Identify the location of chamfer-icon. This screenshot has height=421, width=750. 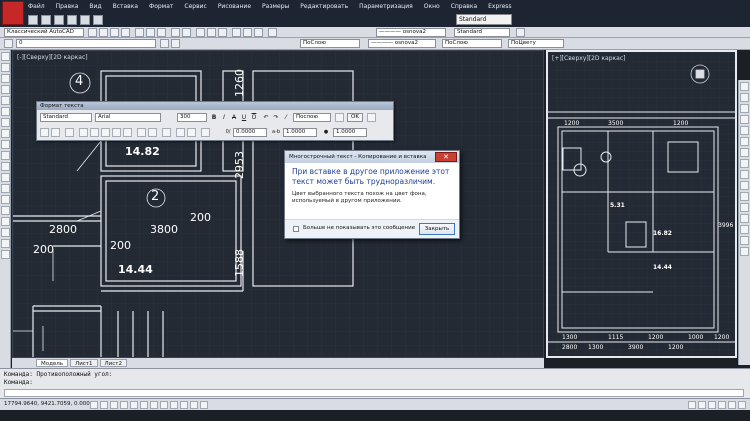
(744, 229).